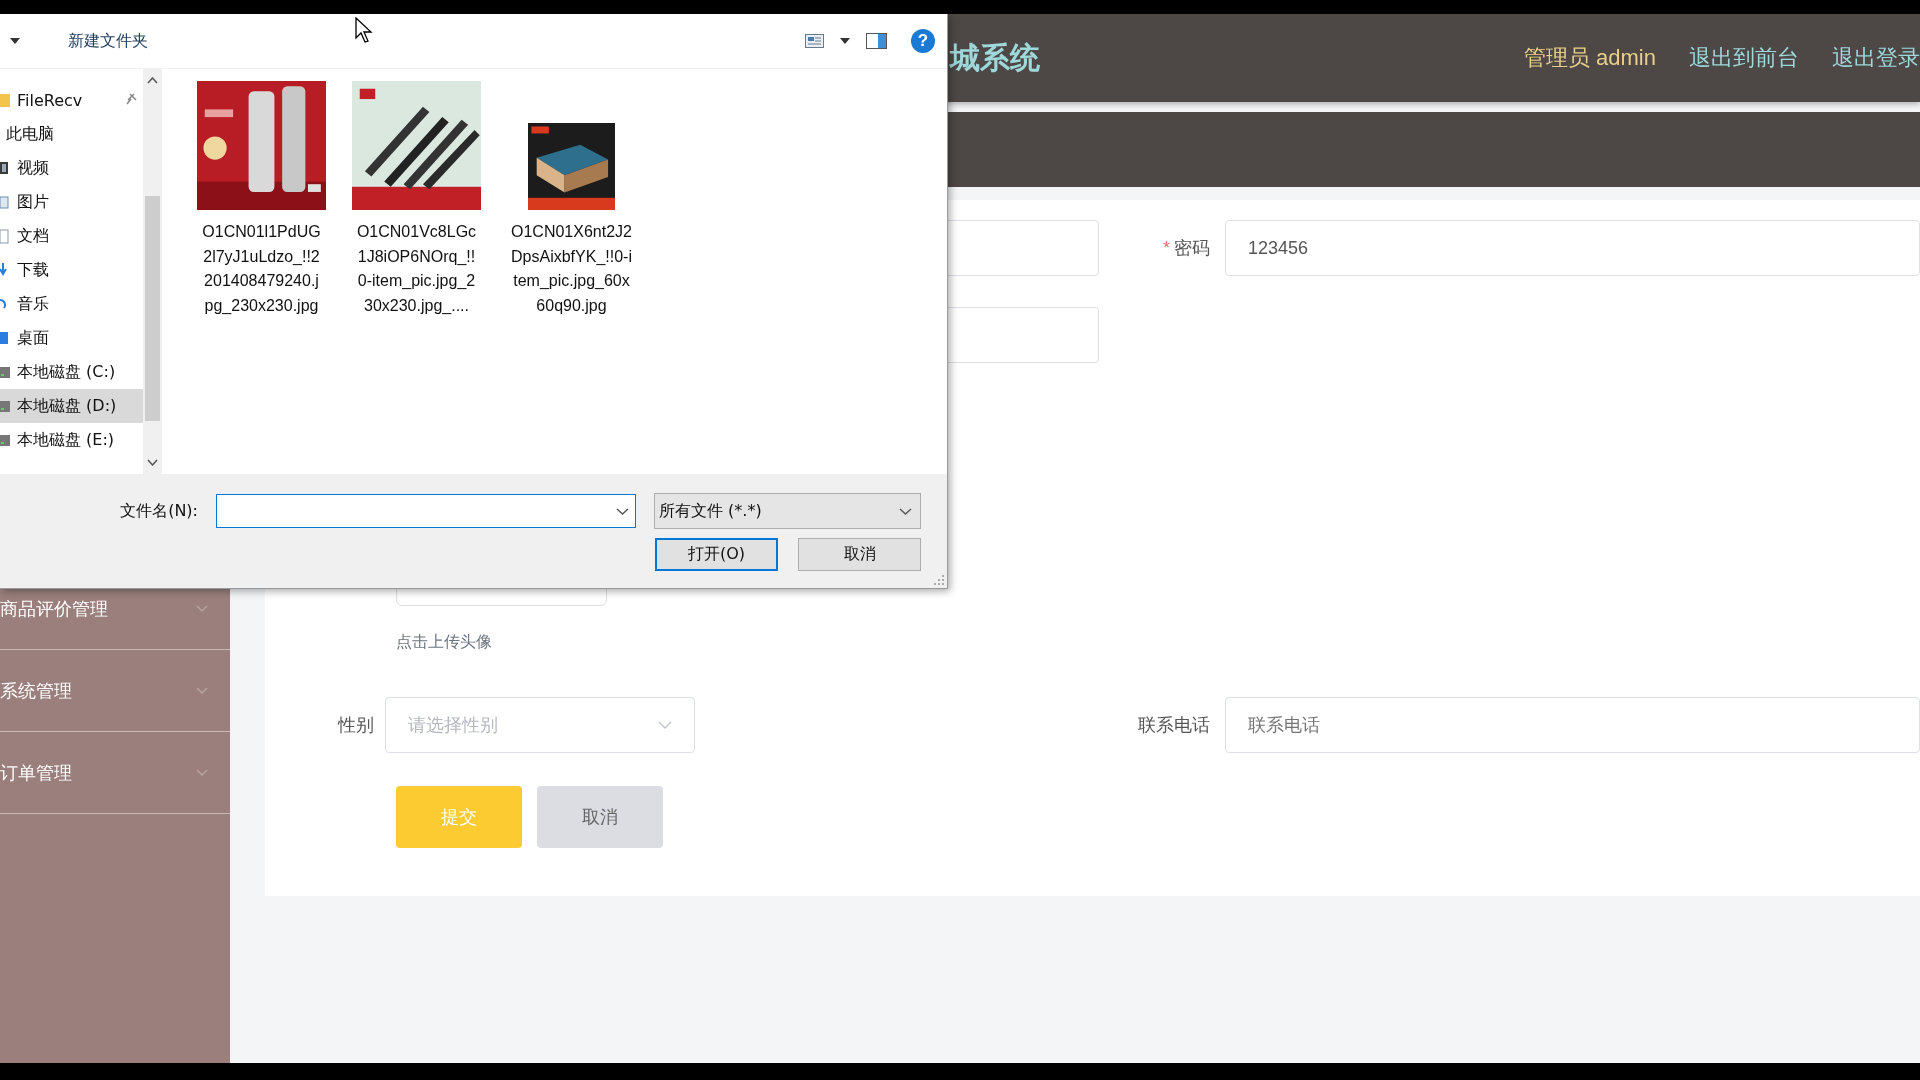 The image size is (1920, 1080). Describe the element at coordinates (453, 725) in the screenshot. I see `select-placeholder: 请选择性别` at that location.